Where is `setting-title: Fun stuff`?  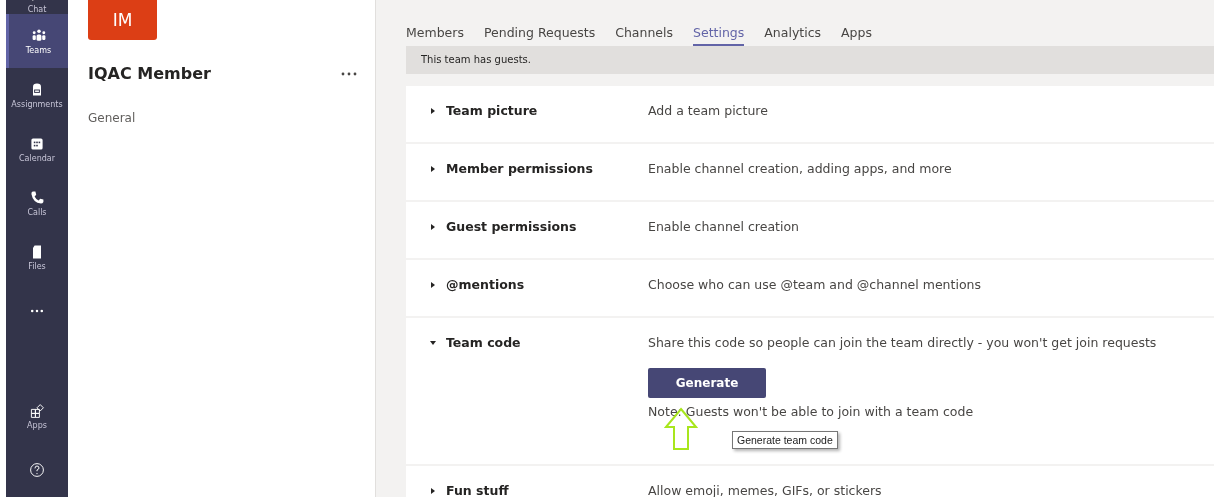 setting-title: Fun stuff is located at coordinates (477, 490).